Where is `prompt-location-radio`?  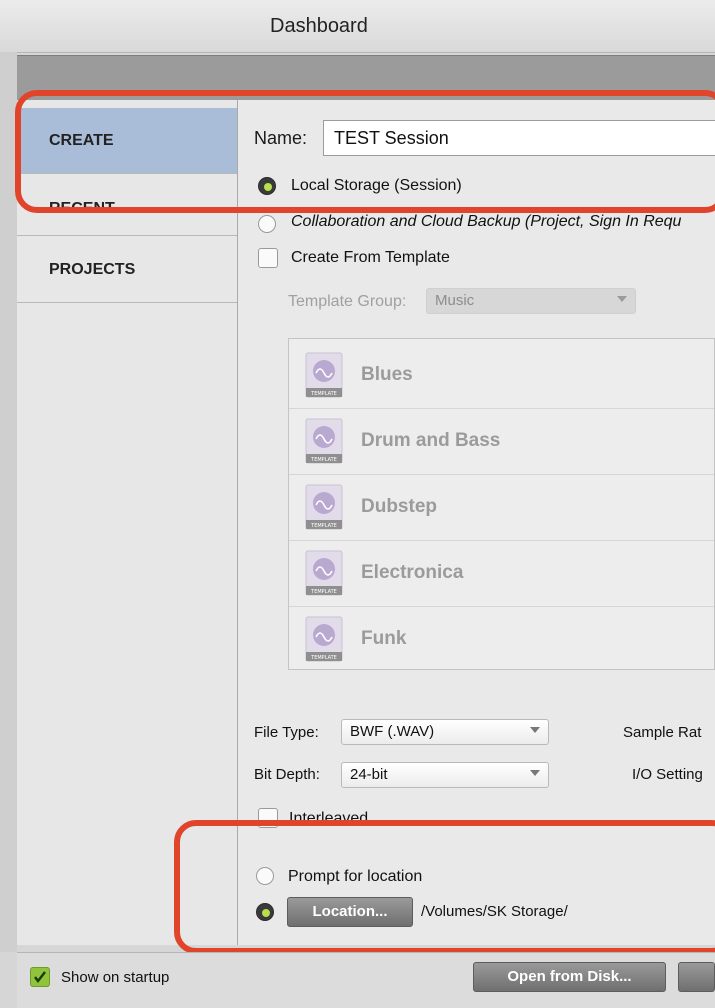
prompt-location-radio is located at coordinates (265, 876).